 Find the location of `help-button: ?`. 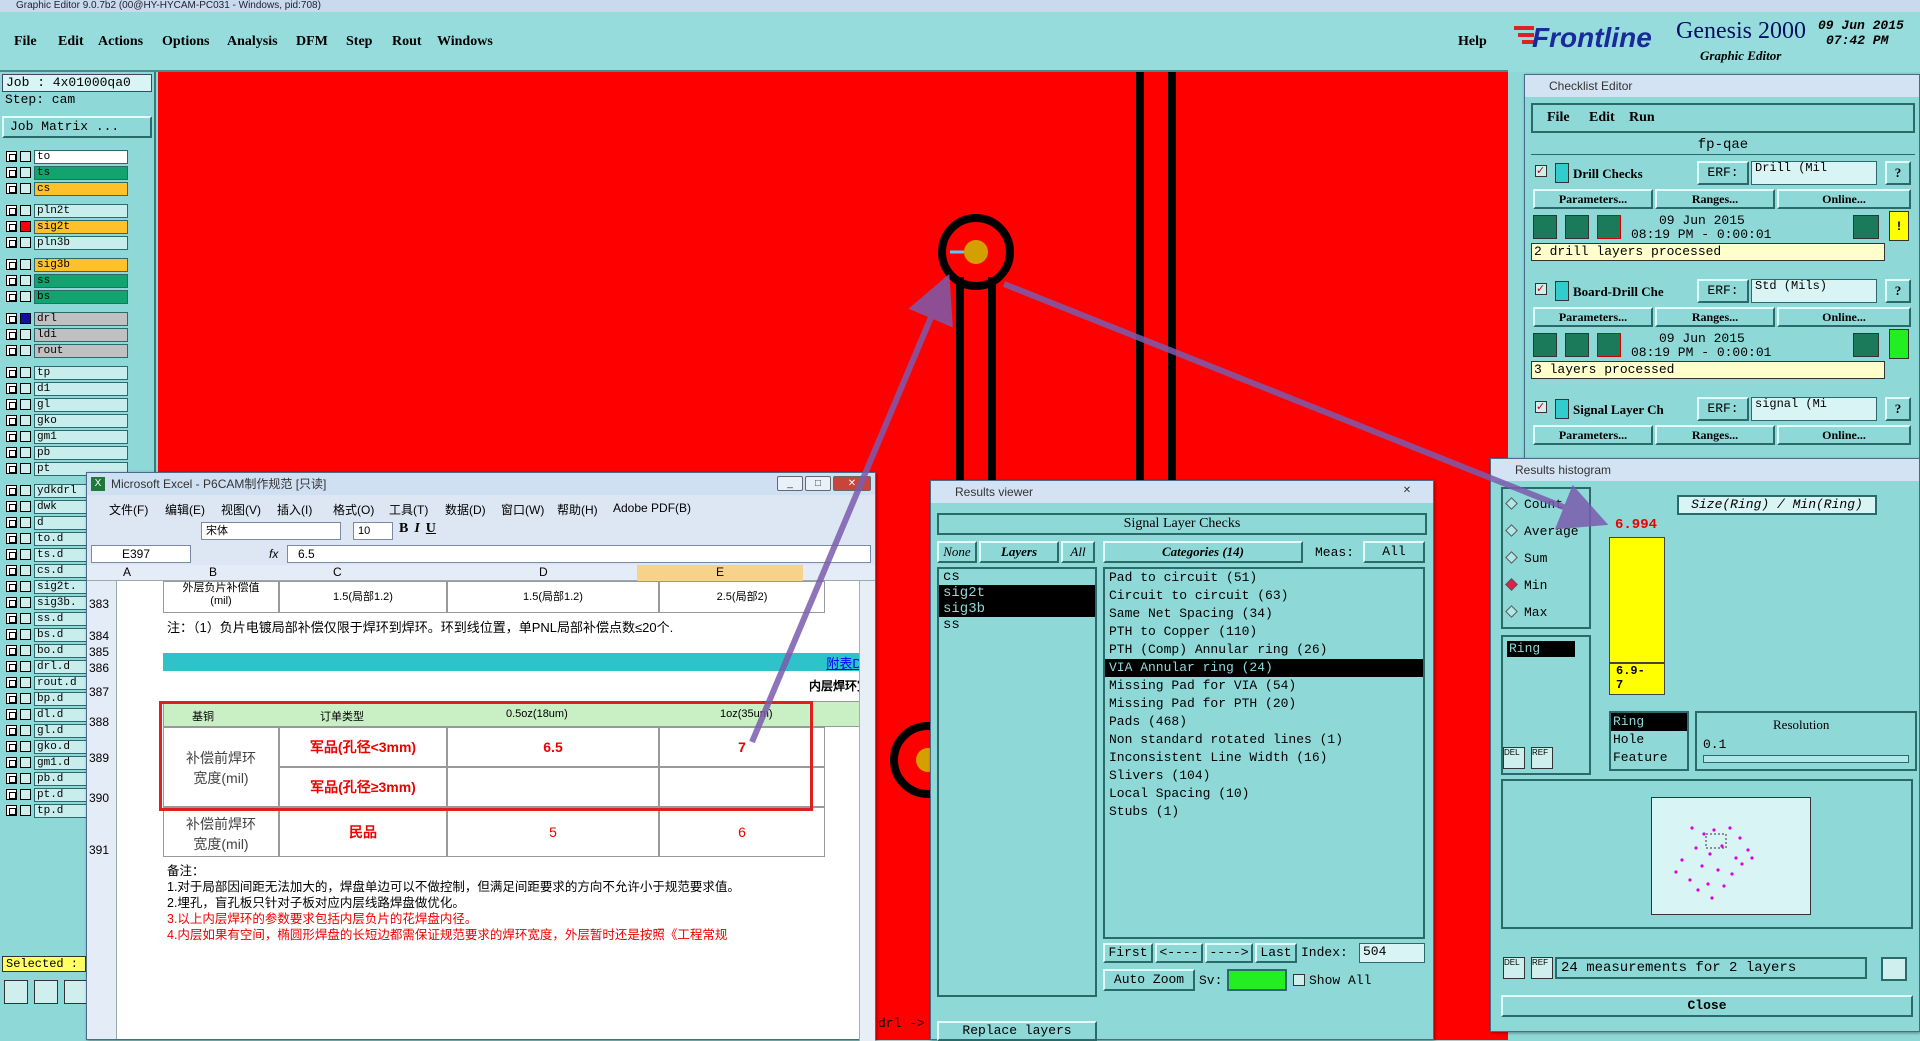

help-button: ? is located at coordinates (1898, 173).